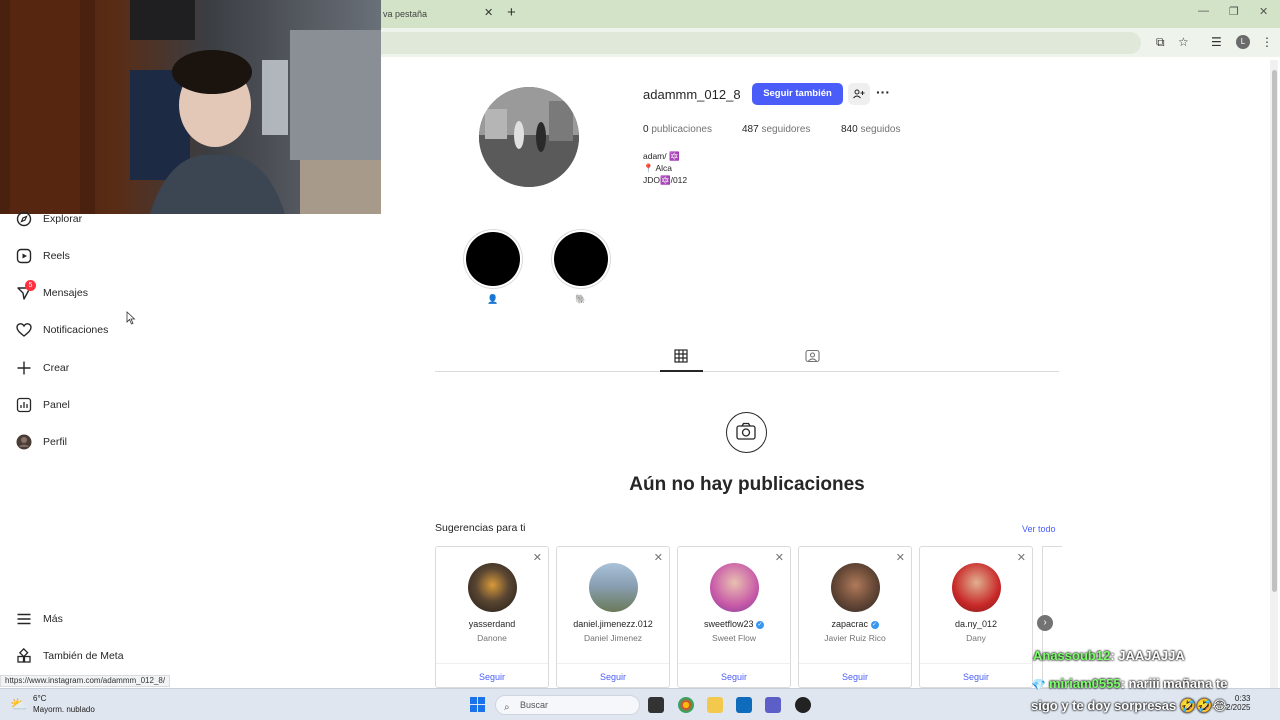  What do you see at coordinates (24, 219) in the screenshot?
I see `compass-icon` at bounding box center [24, 219].